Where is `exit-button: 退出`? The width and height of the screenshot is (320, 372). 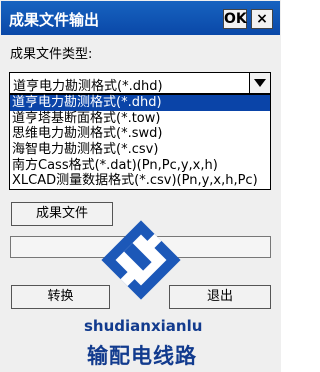
exit-button: 退出 is located at coordinates (220, 297).